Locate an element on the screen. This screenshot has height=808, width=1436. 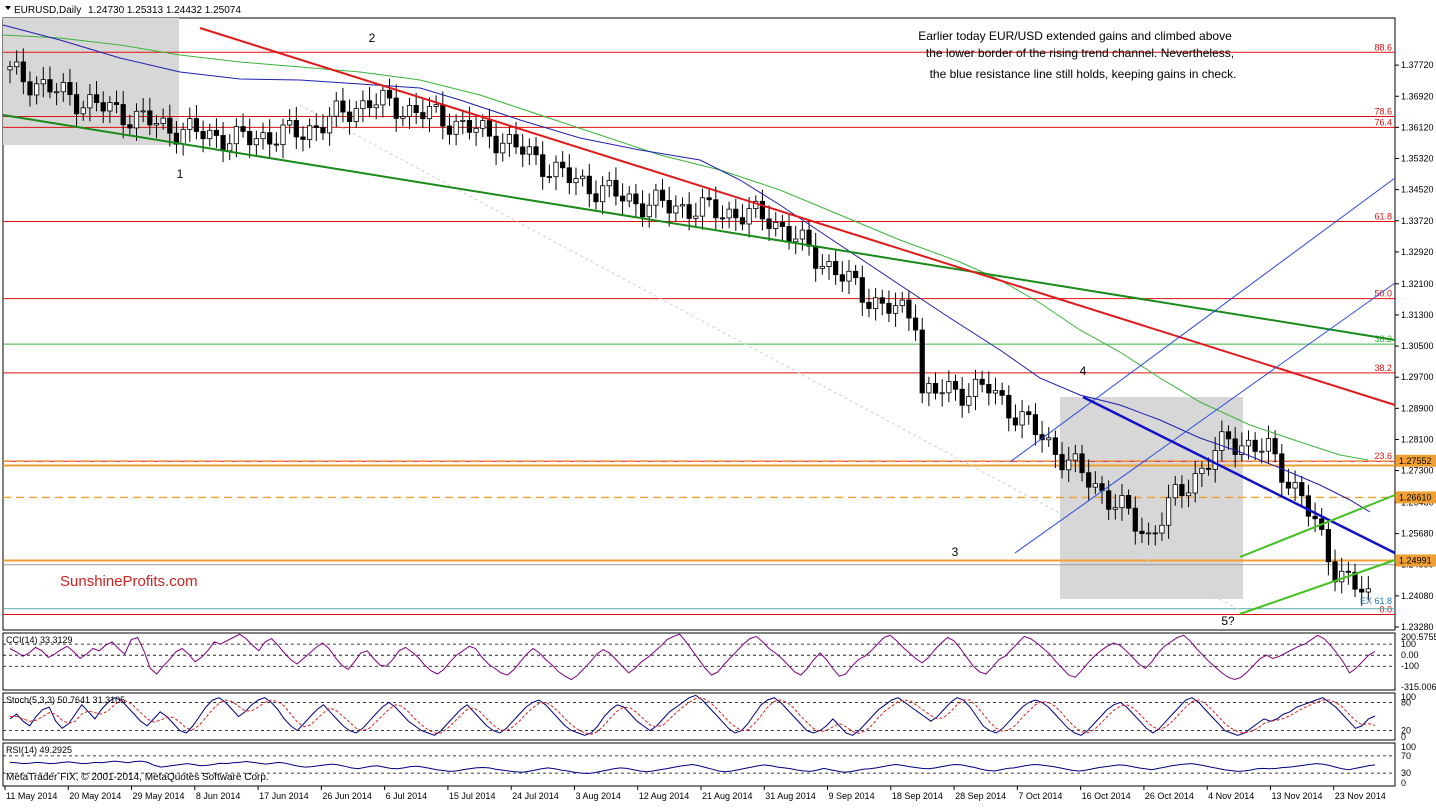
y-tick-label: 1.23280 is located at coordinates (1417, 627).